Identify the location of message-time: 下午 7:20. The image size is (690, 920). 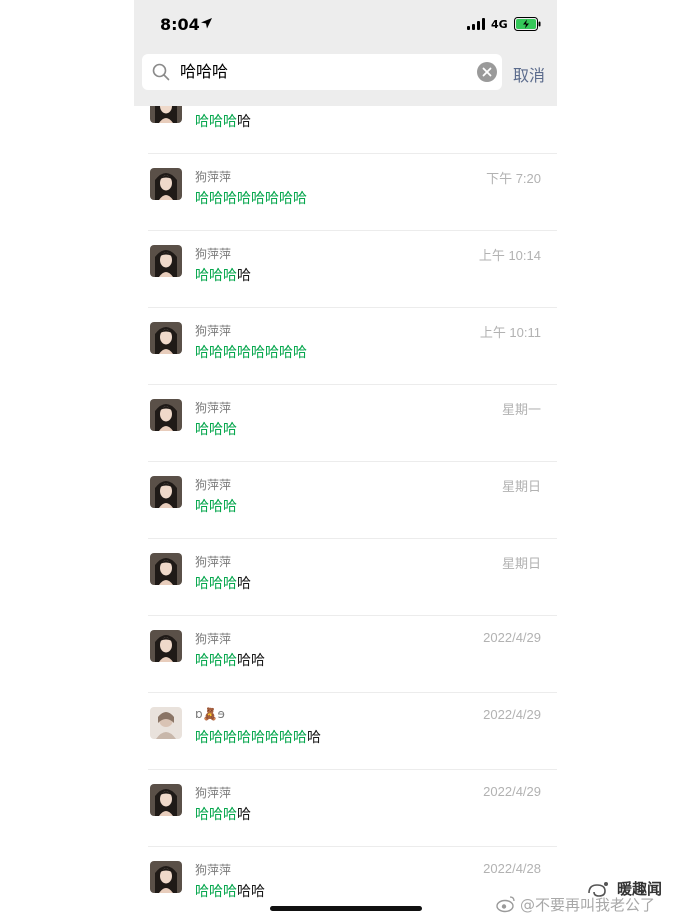
(513, 178).